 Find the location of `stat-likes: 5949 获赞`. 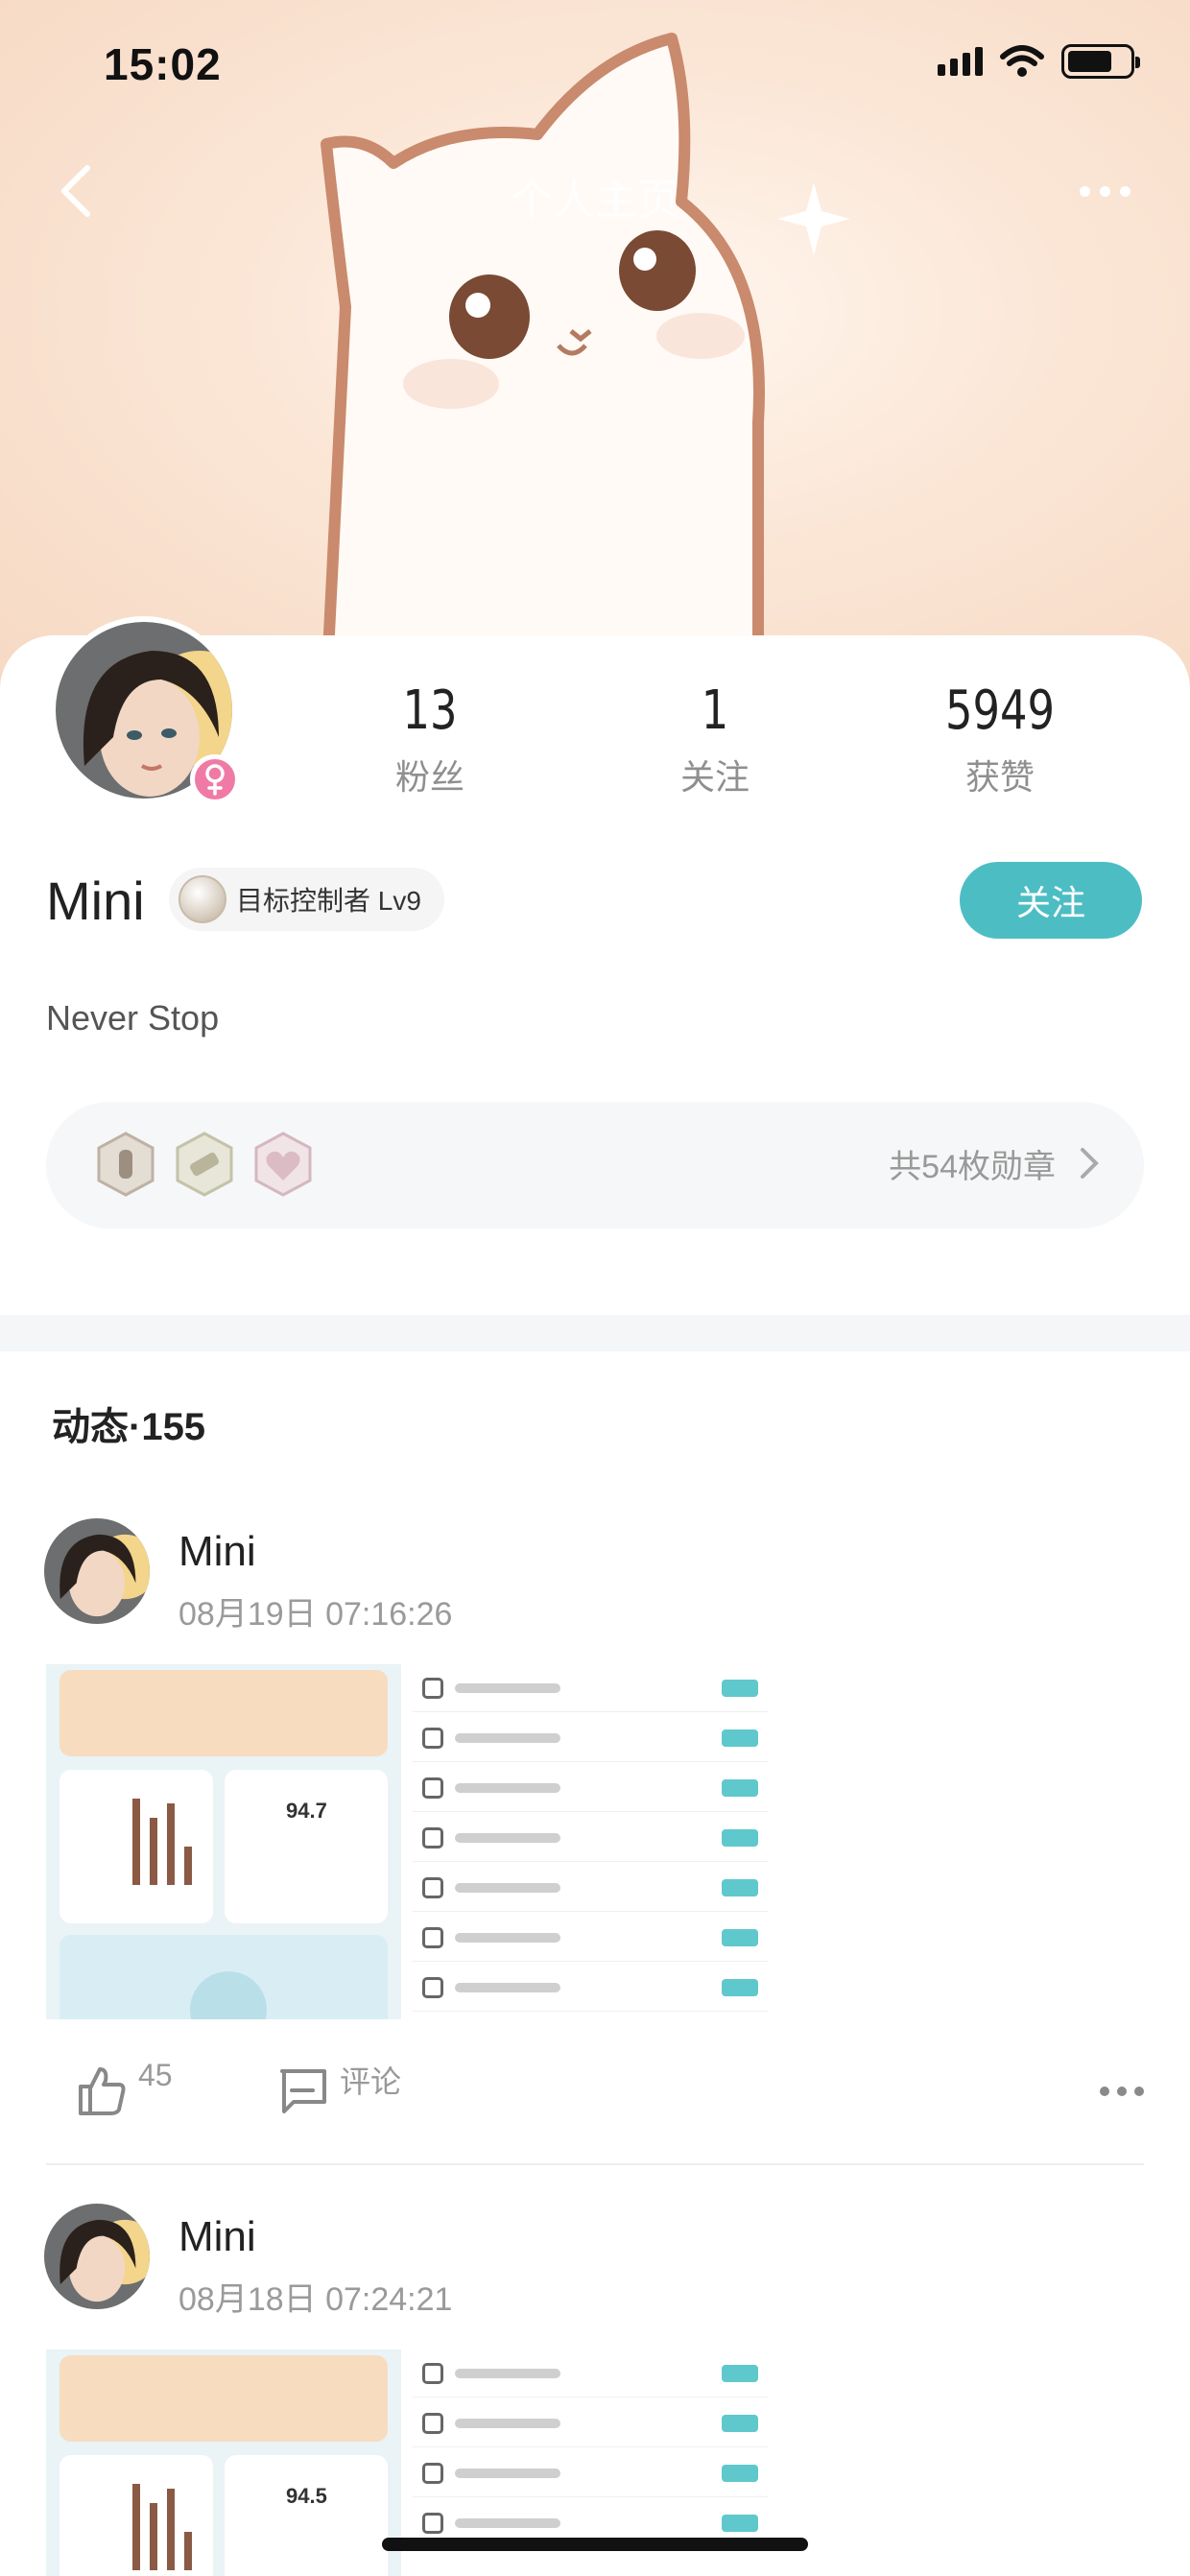

stat-likes: 5949 获赞 is located at coordinates (1000, 739).